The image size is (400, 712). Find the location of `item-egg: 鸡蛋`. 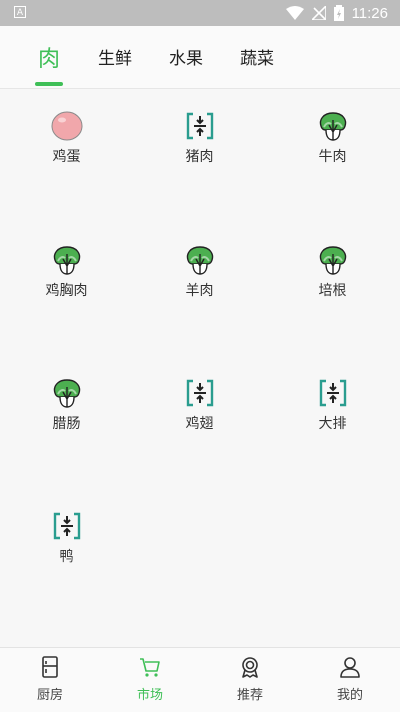

item-egg: 鸡蛋 is located at coordinates (66, 138).